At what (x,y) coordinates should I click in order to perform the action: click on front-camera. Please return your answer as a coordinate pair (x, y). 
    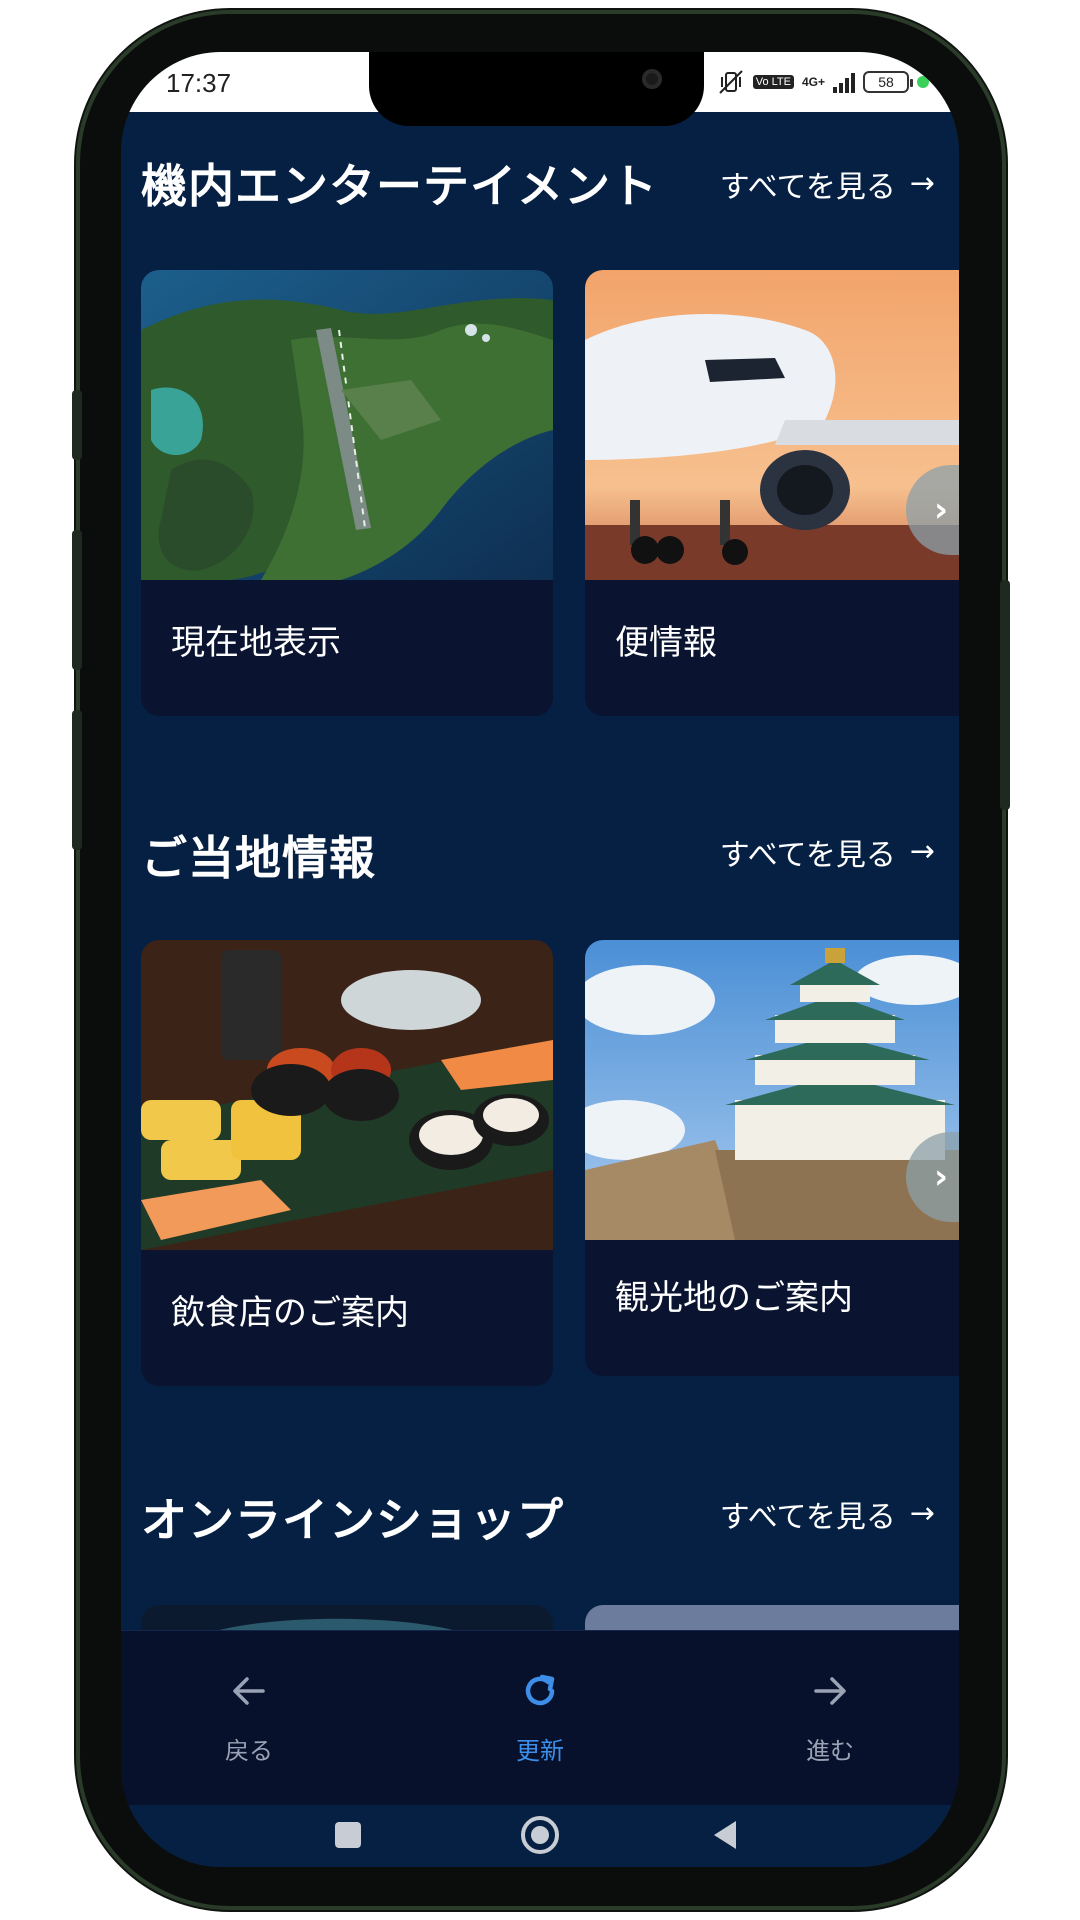
    Looking at the image, I should click on (652, 79).